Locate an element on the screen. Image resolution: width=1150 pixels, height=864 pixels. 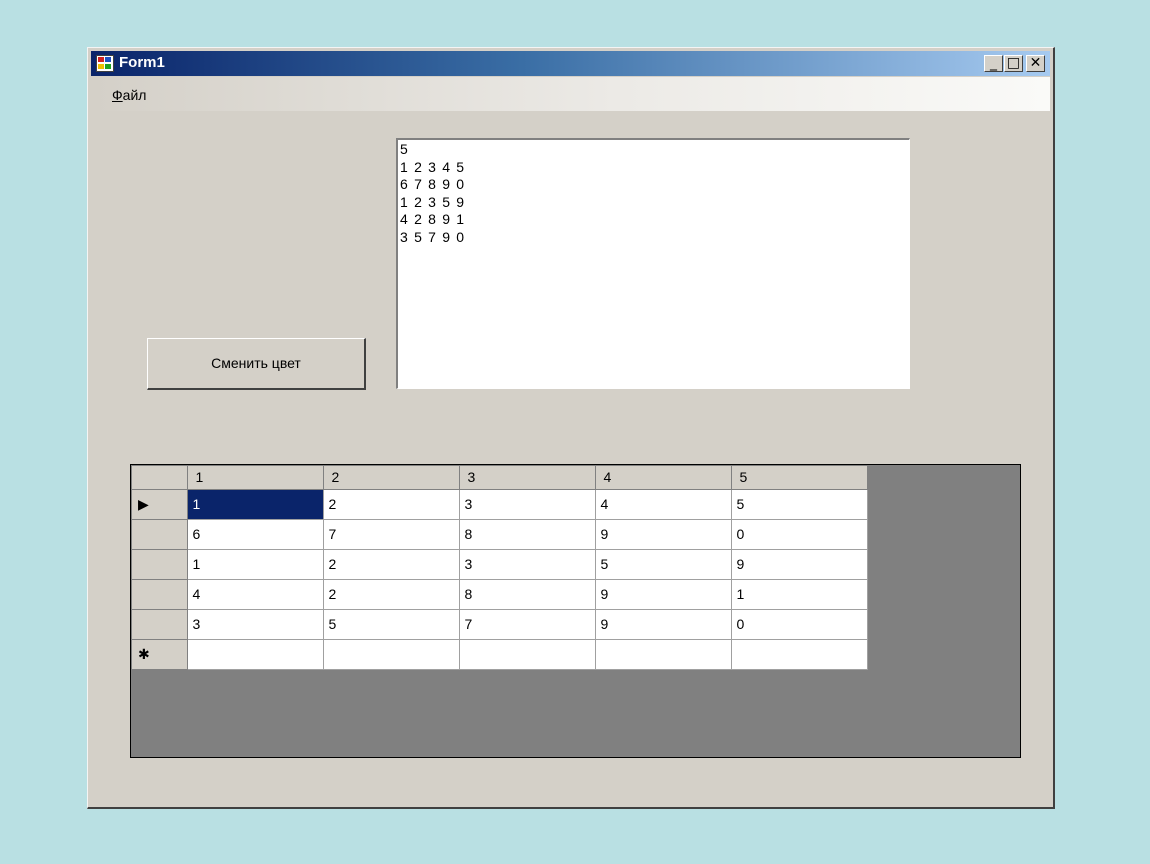
textbox-line: 1 2 3 5 9 is located at coordinates (433, 201).